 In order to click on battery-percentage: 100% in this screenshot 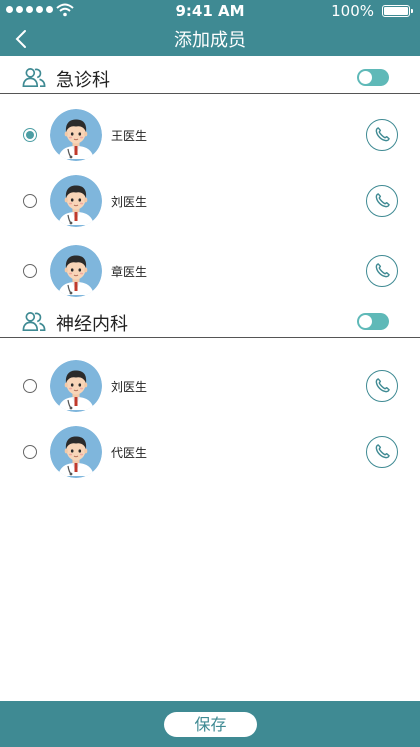, I will do `click(352, 11)`.